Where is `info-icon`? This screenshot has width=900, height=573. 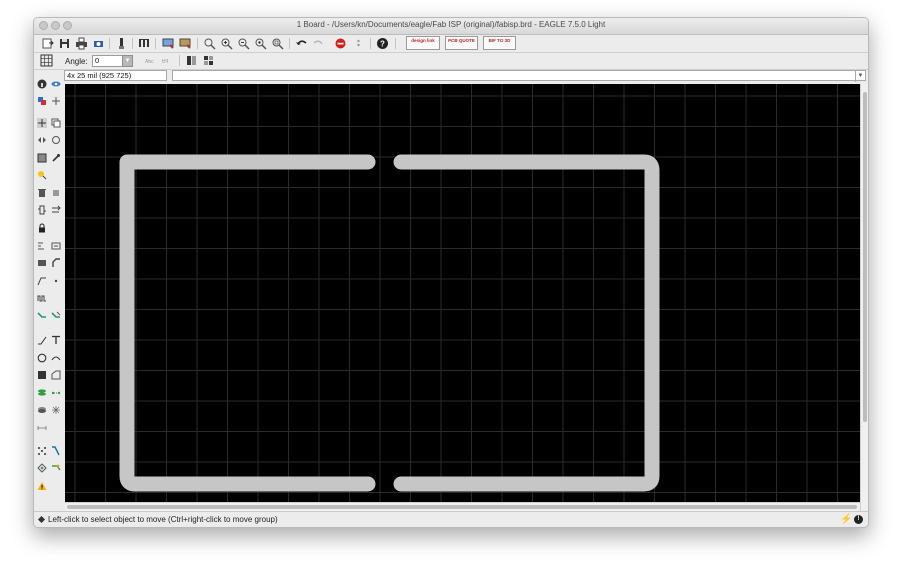 info-icon is located at coordinates (42, 84).